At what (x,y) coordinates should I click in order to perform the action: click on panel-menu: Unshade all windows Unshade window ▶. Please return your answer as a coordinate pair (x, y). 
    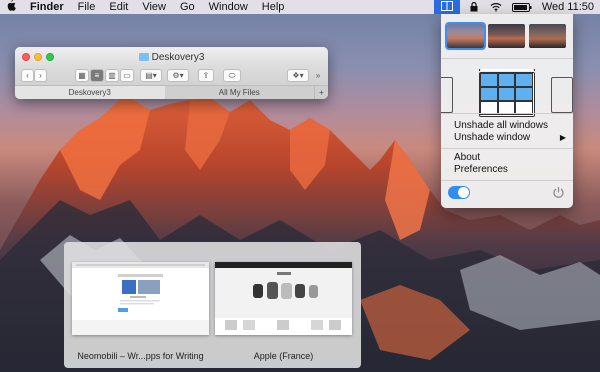
    Looking at the image, I should click on (507, 132).